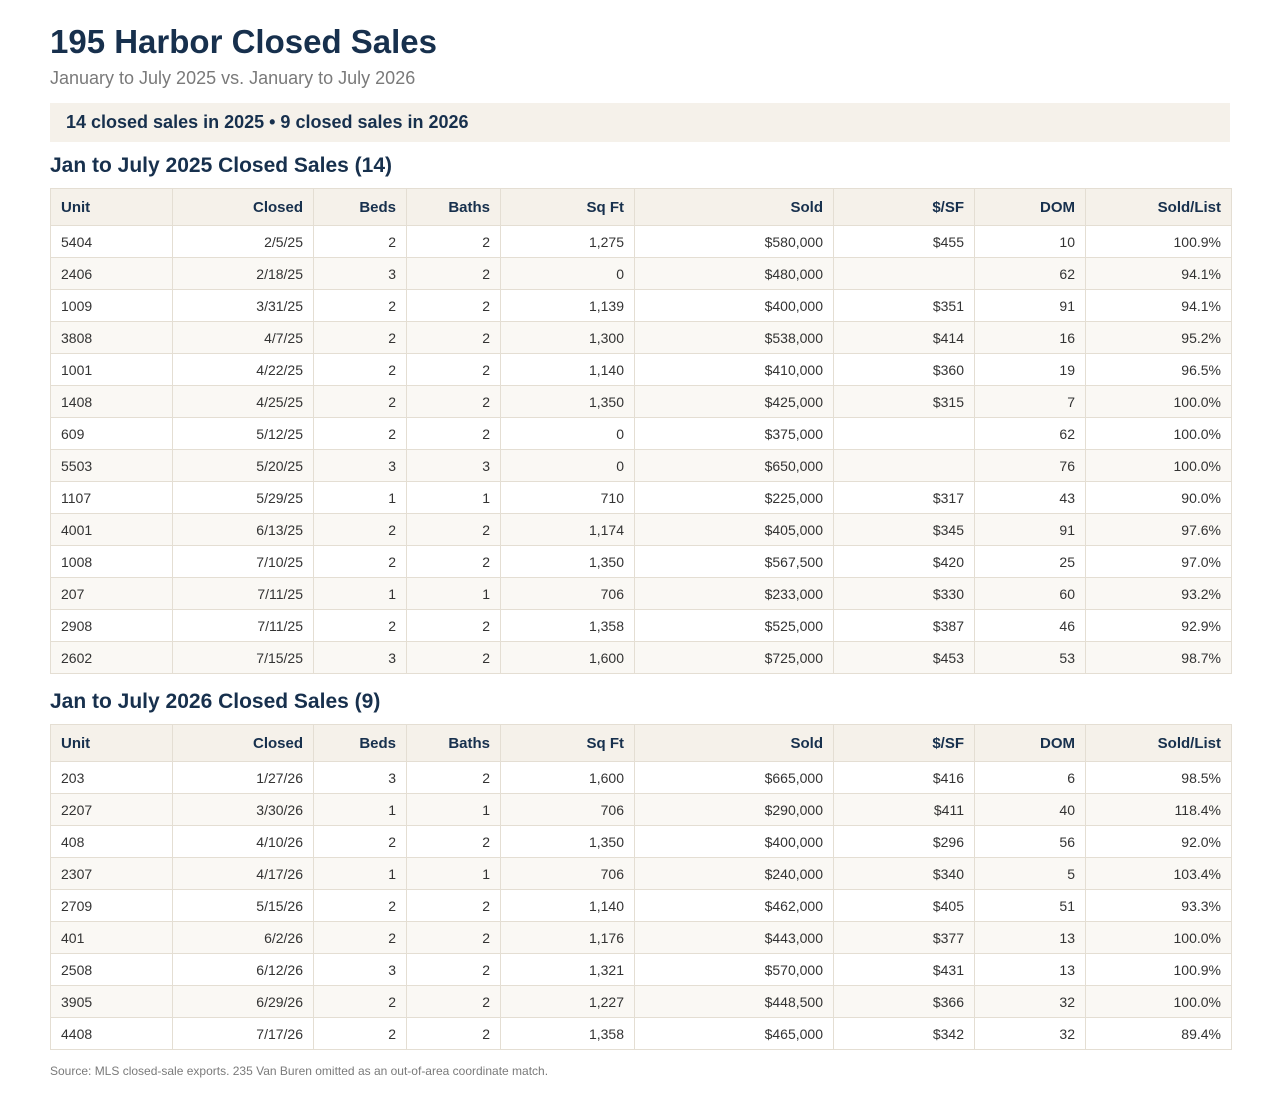 Image resolution: width=1280 pixels, height=1111 pixels. What do you see at coordinates (641, 1001) in the screenshot?
I see `table-row: 3905 6/29/26 2 2 1,227 $448,500 $366 32 100.0%` at bounding box center [641, 1001].